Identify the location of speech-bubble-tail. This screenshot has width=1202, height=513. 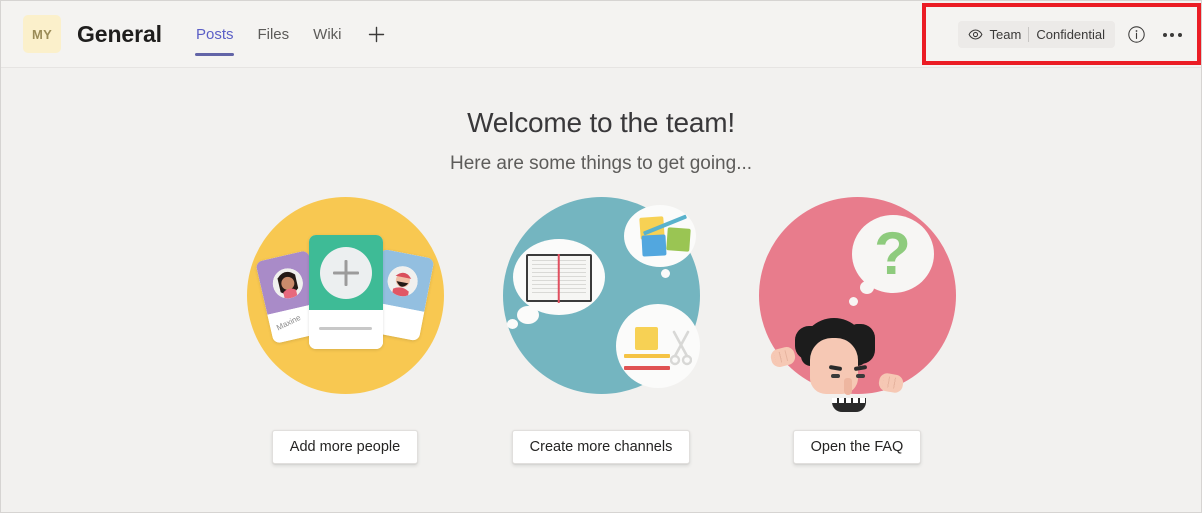
(665, 273).